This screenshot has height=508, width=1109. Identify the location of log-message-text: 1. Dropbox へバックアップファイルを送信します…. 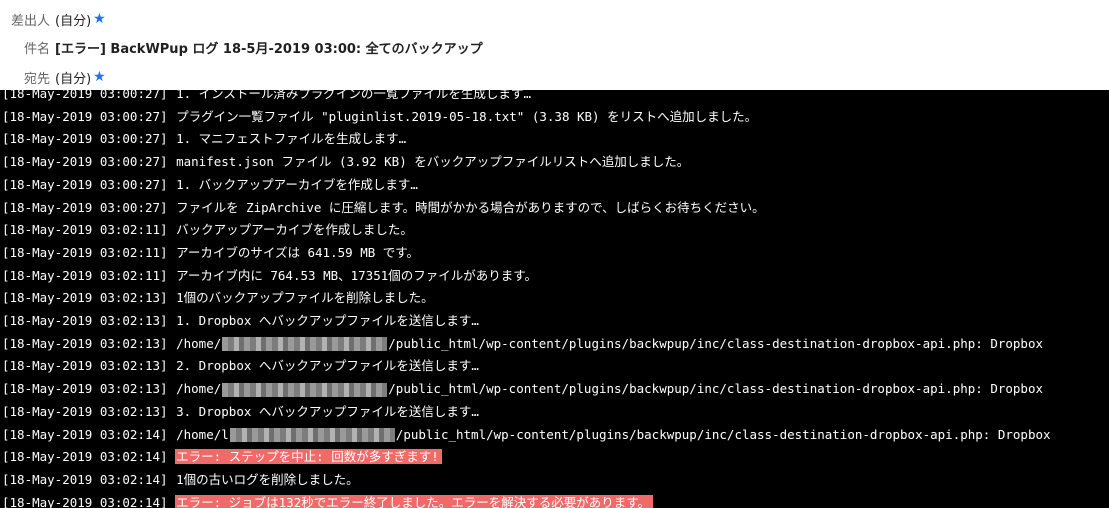
(327, 320).